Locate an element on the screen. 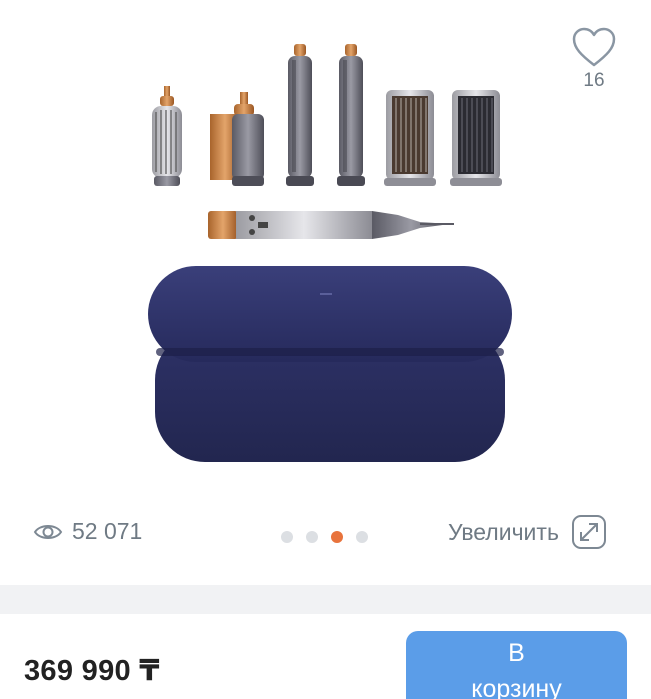 The height and width of the screenshot is (699, 651). heart-icon is located at coordinates (594, 47).